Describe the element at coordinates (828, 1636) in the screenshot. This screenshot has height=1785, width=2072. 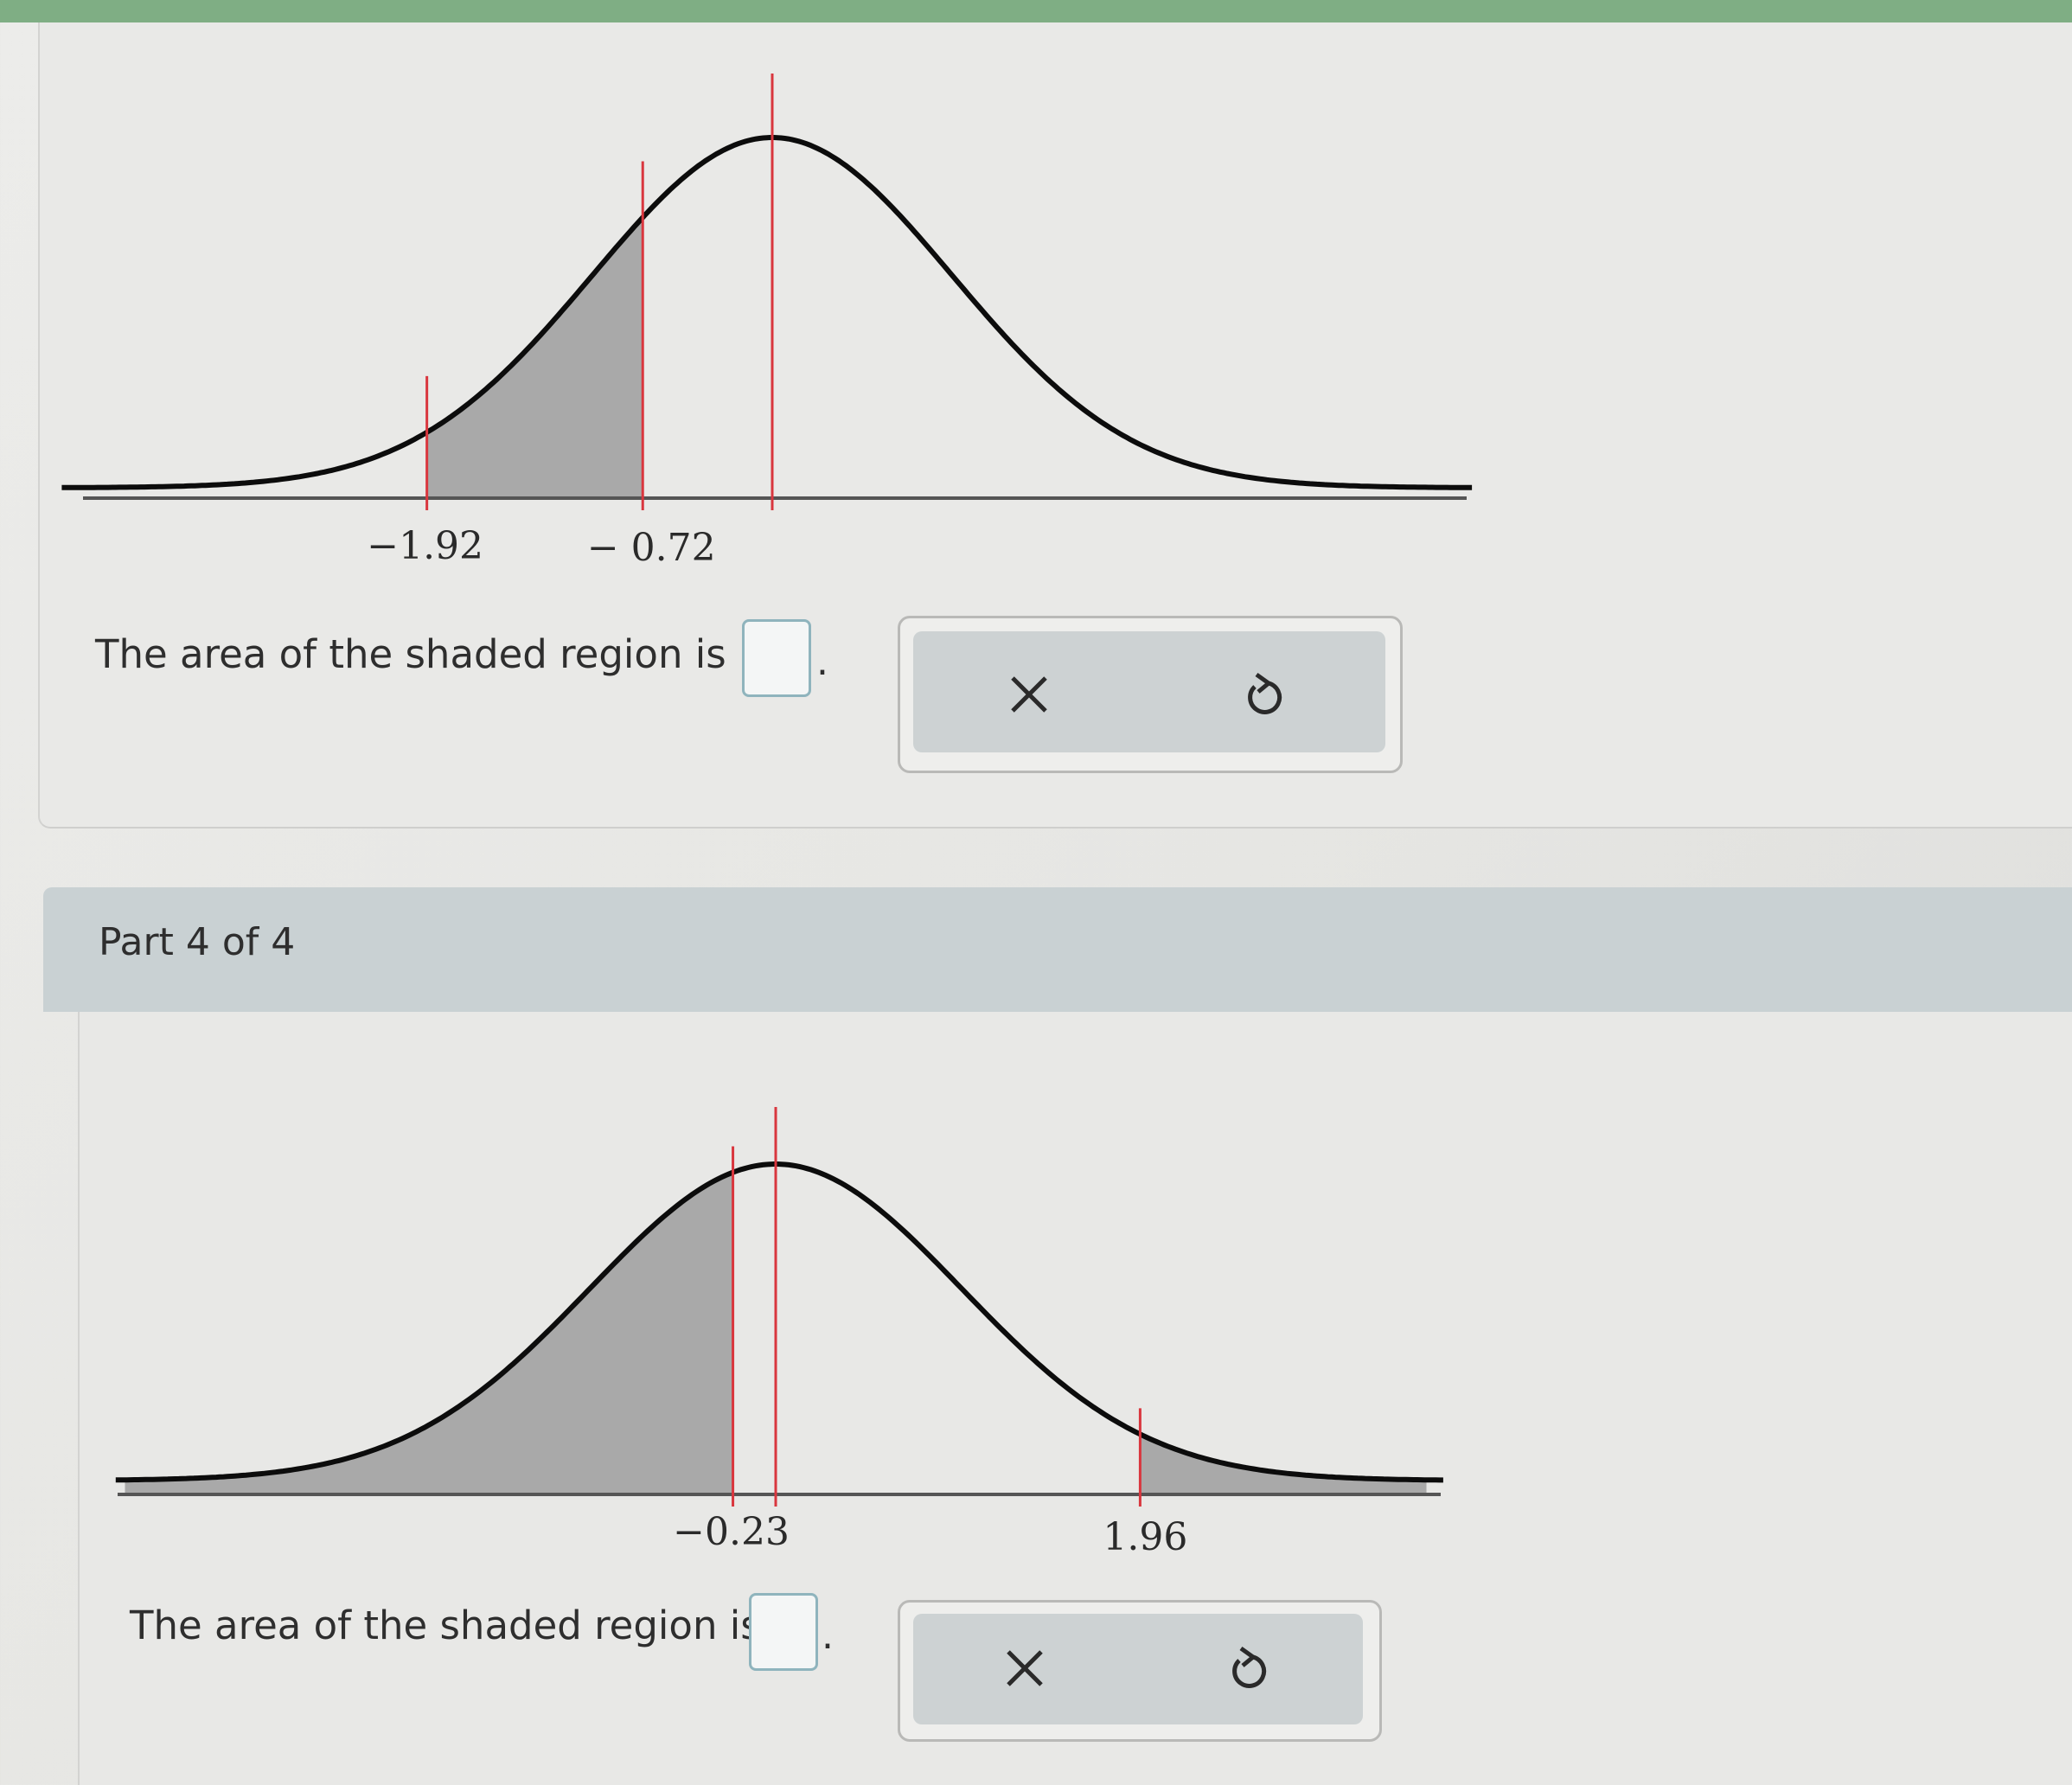
I see `part4-period: .` at that location.